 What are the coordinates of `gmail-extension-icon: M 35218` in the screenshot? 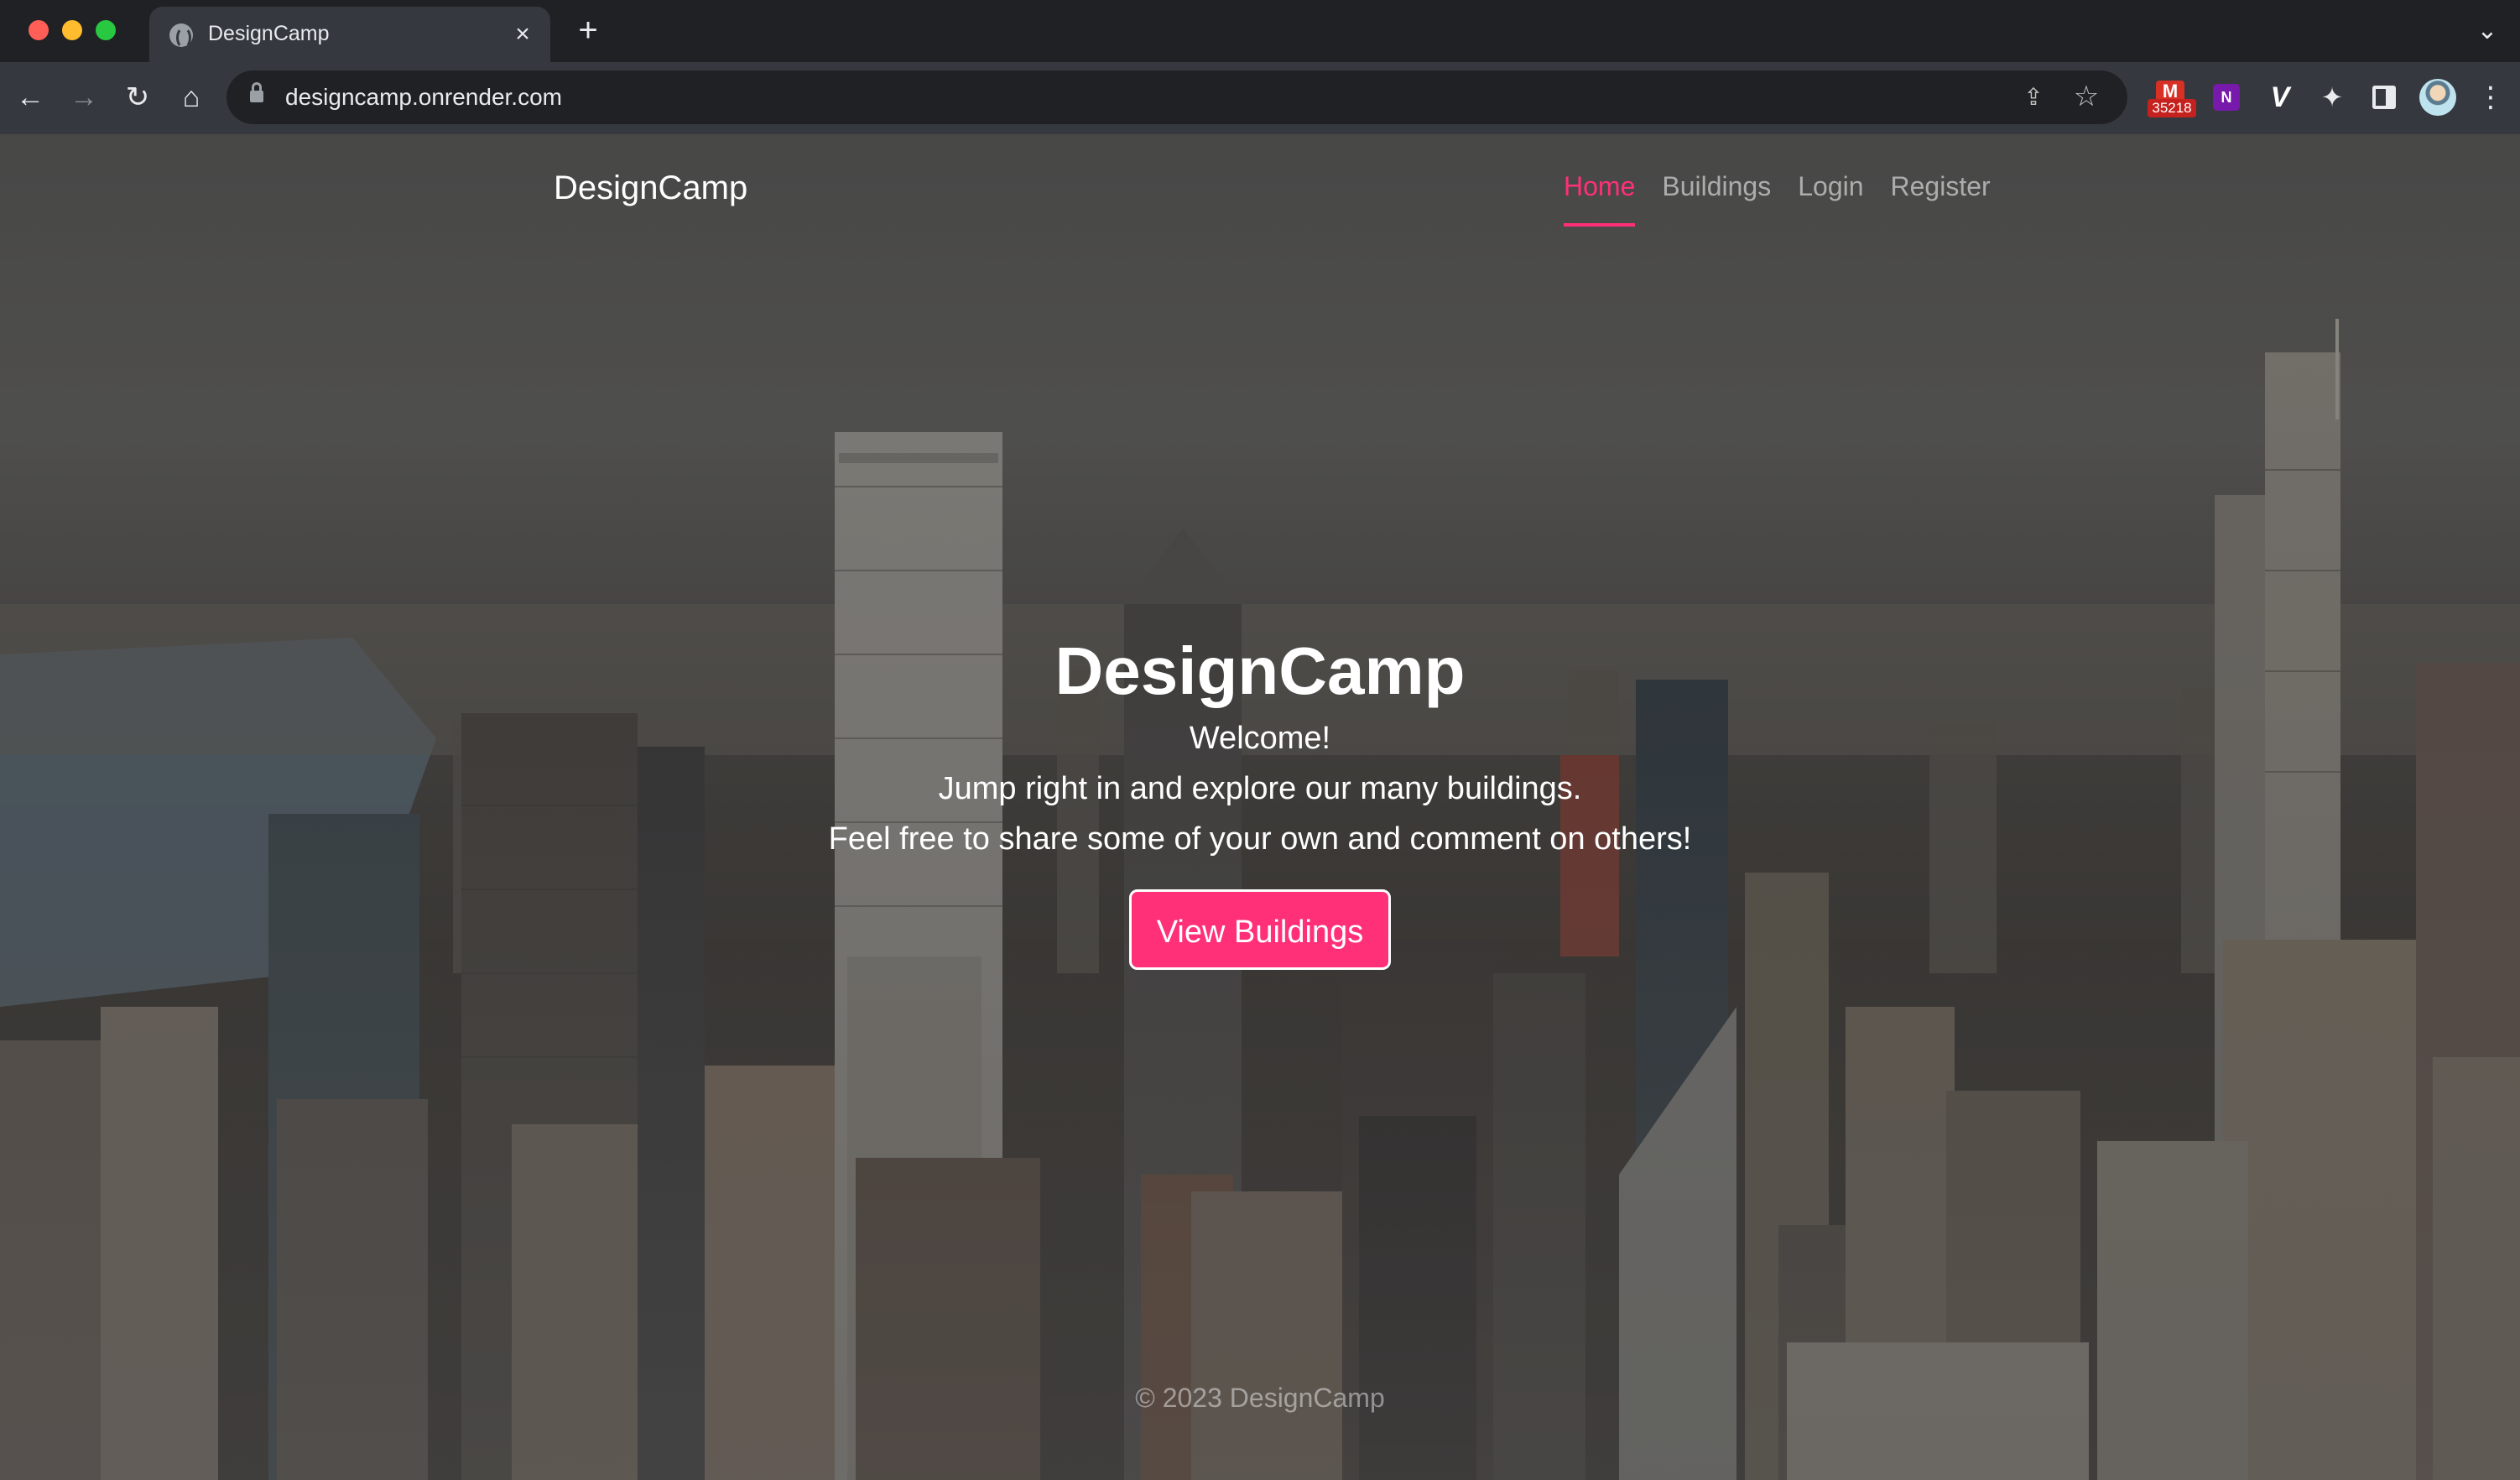 It's located at (2172, 99).